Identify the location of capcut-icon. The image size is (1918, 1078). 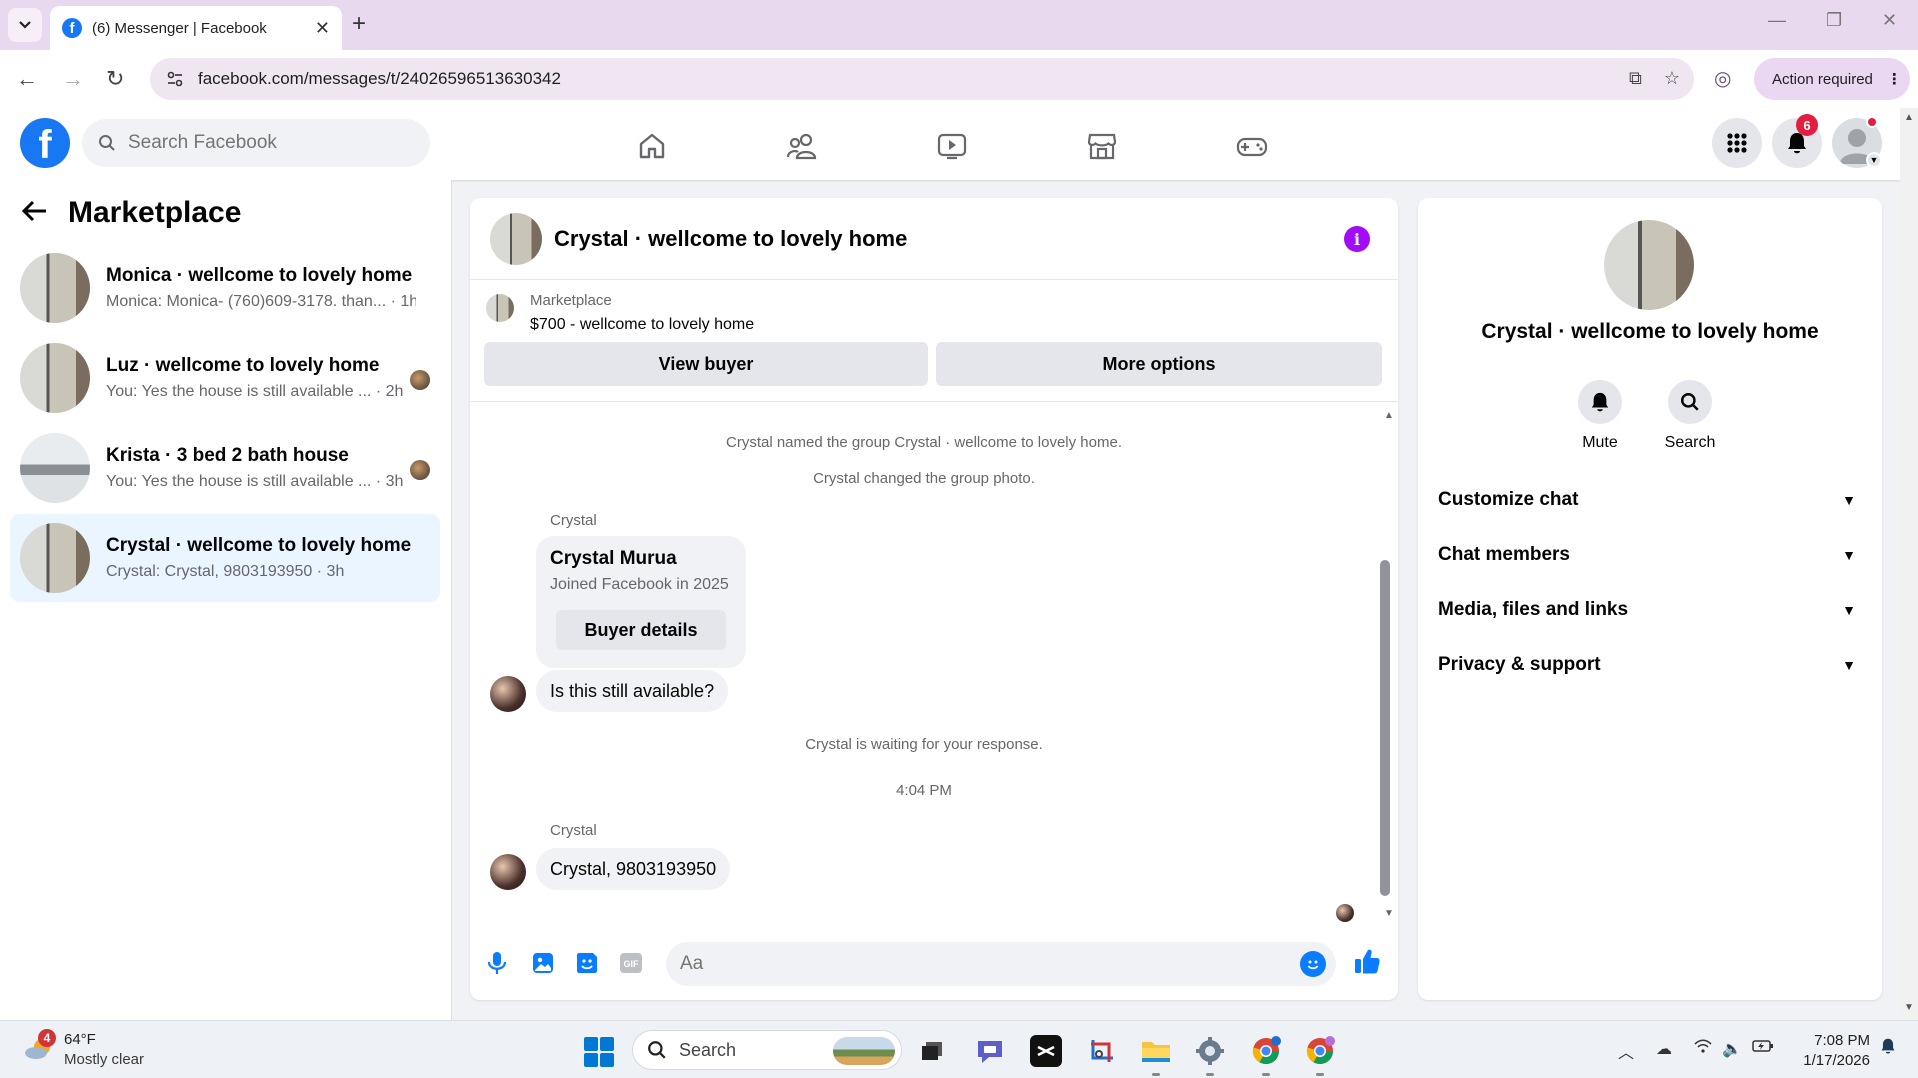
(1046, 1051).